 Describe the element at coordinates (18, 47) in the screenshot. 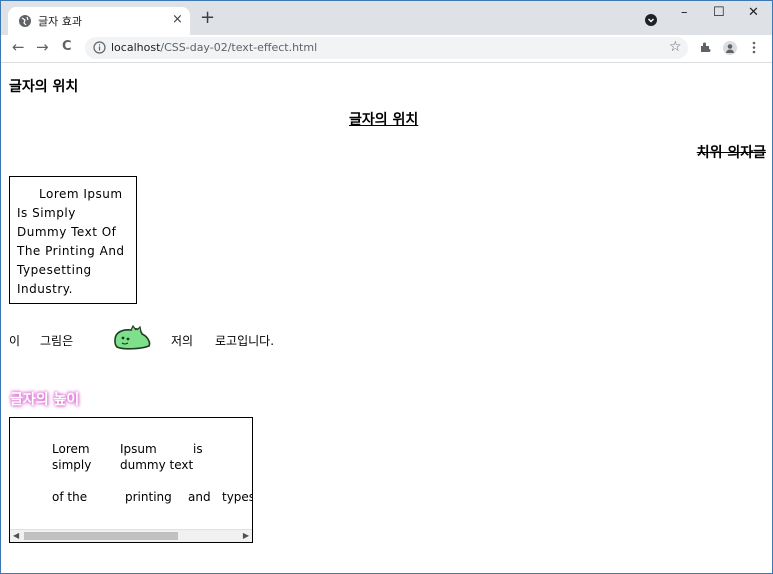

I see `back-button: ←` at that location.